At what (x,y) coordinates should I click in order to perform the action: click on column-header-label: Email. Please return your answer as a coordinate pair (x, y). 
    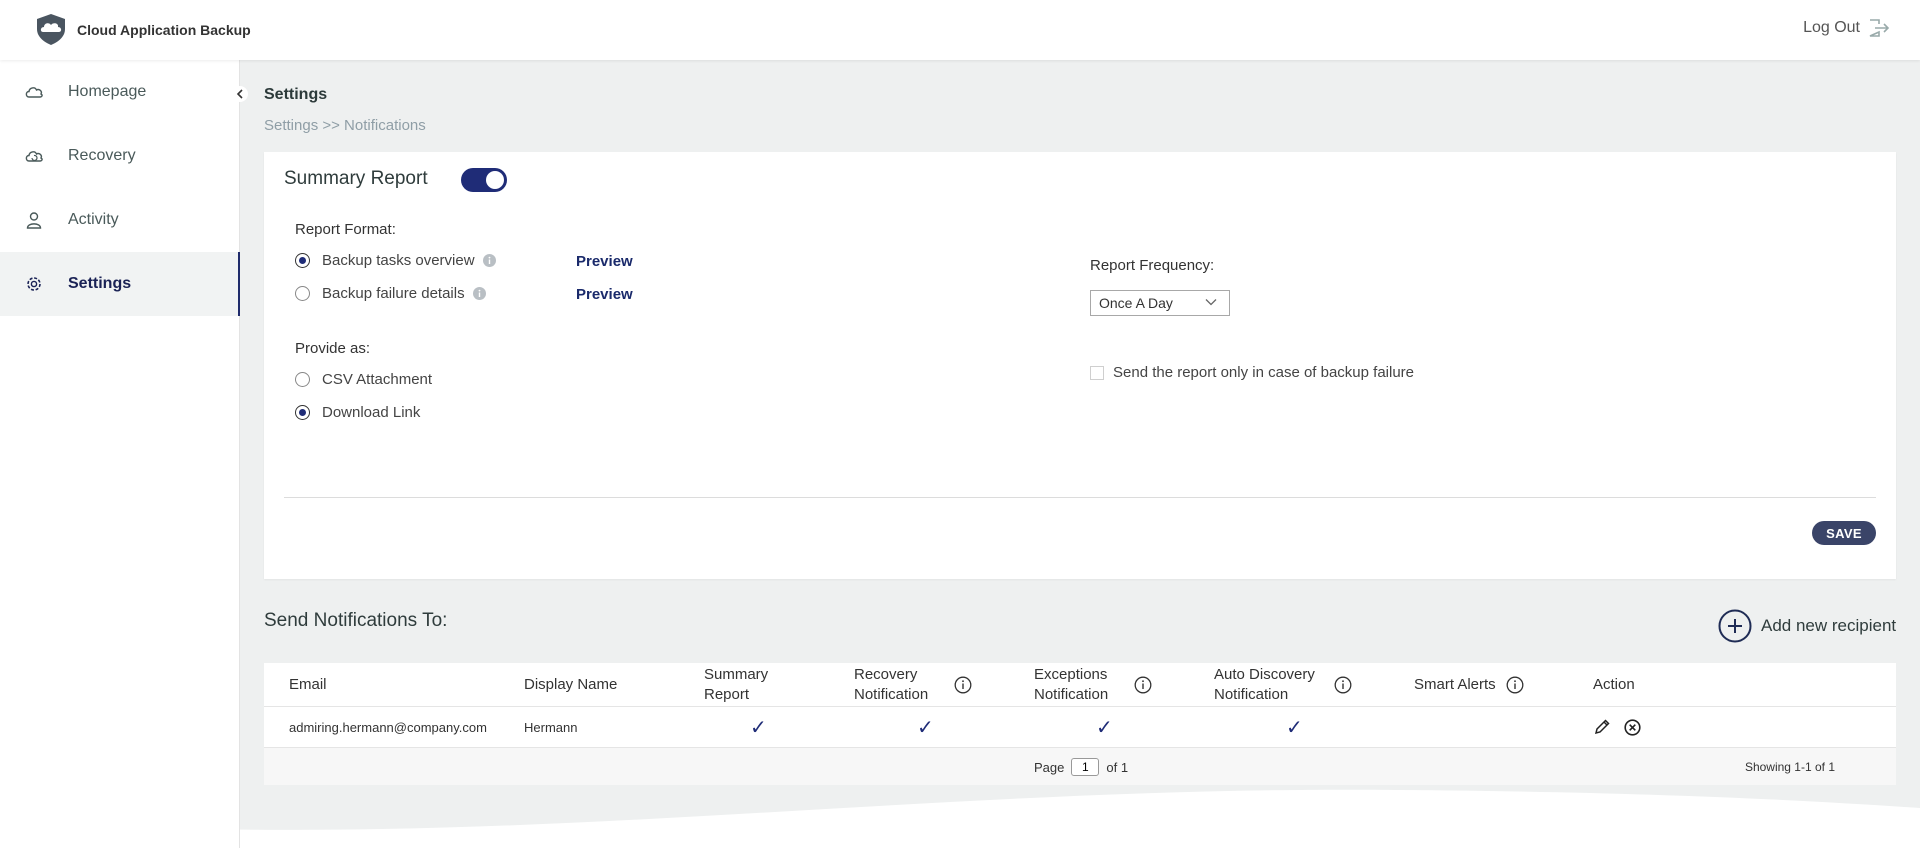
    Looking at the image, I should click on (308, 684).